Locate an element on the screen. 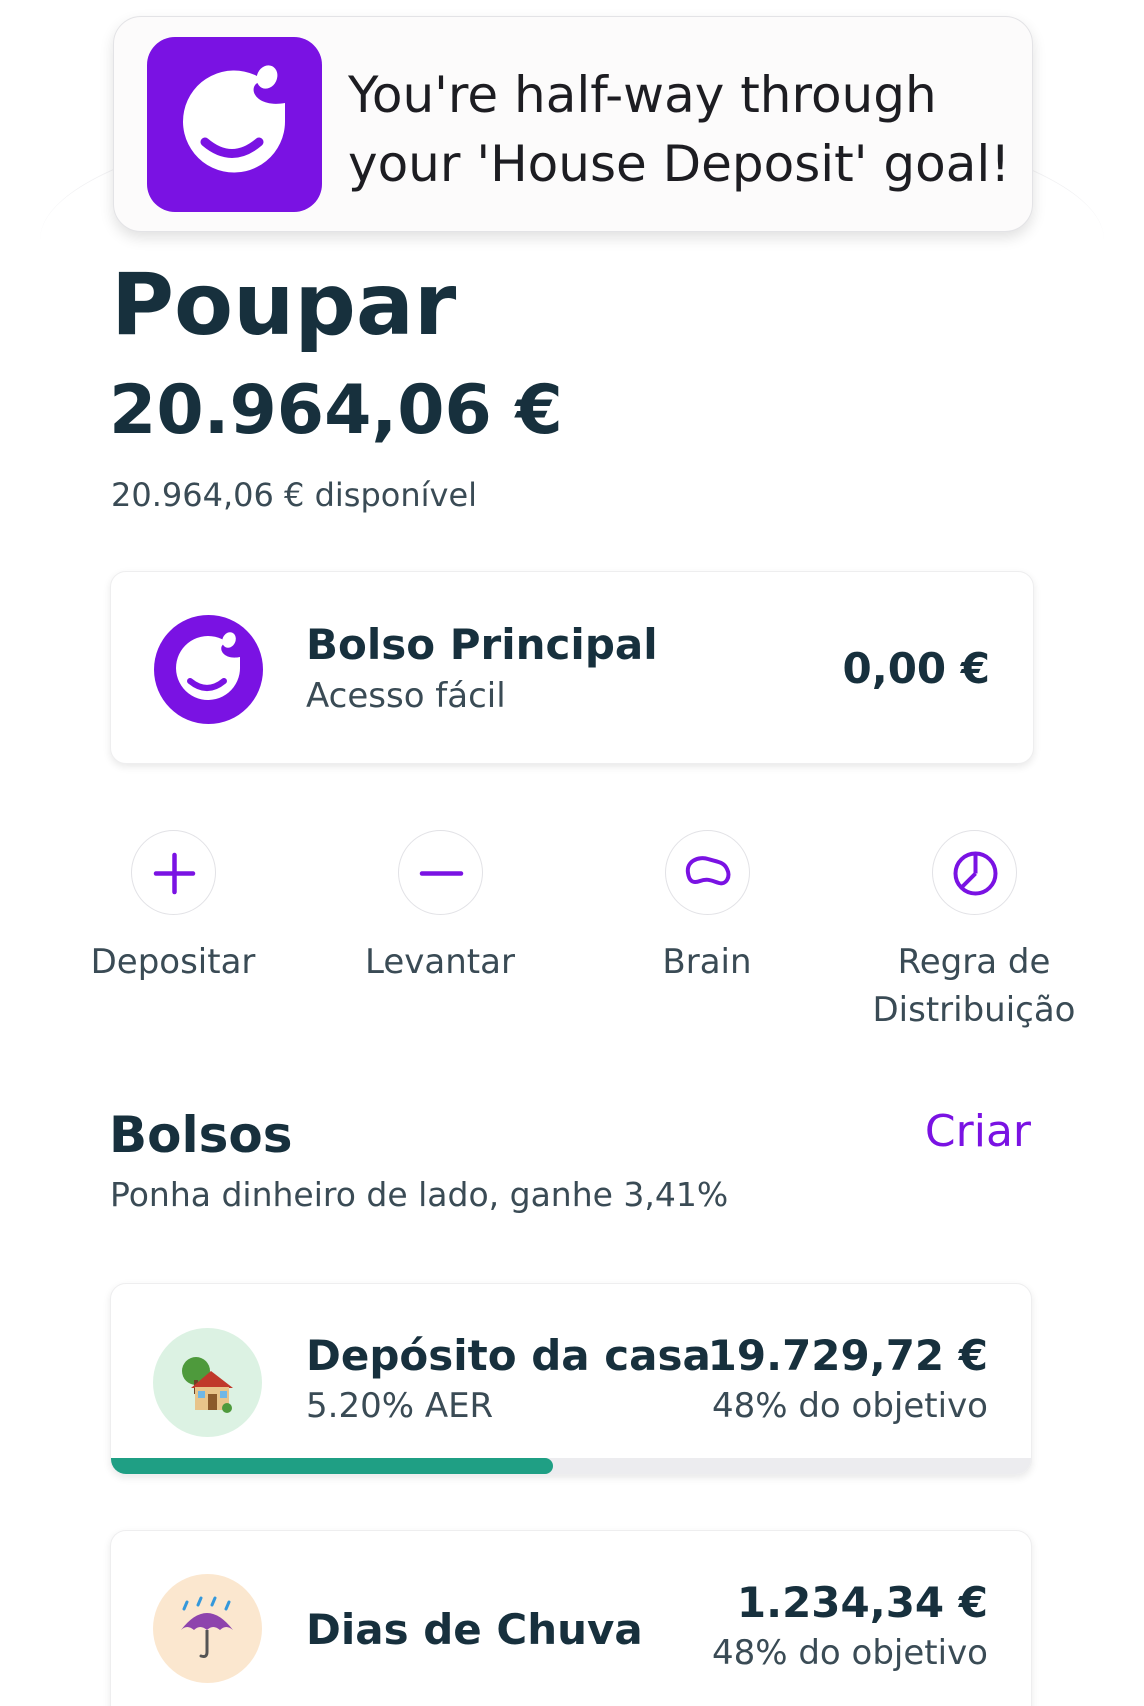 This screenshot has width=1144, height=1706. deposit-label: Depositar is located at coordinates (173, 962).